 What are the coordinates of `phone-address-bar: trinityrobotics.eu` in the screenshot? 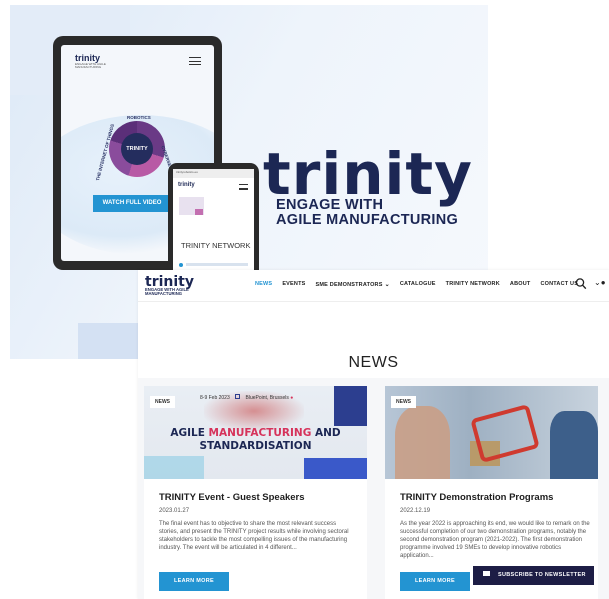 It's located at (213, 173).